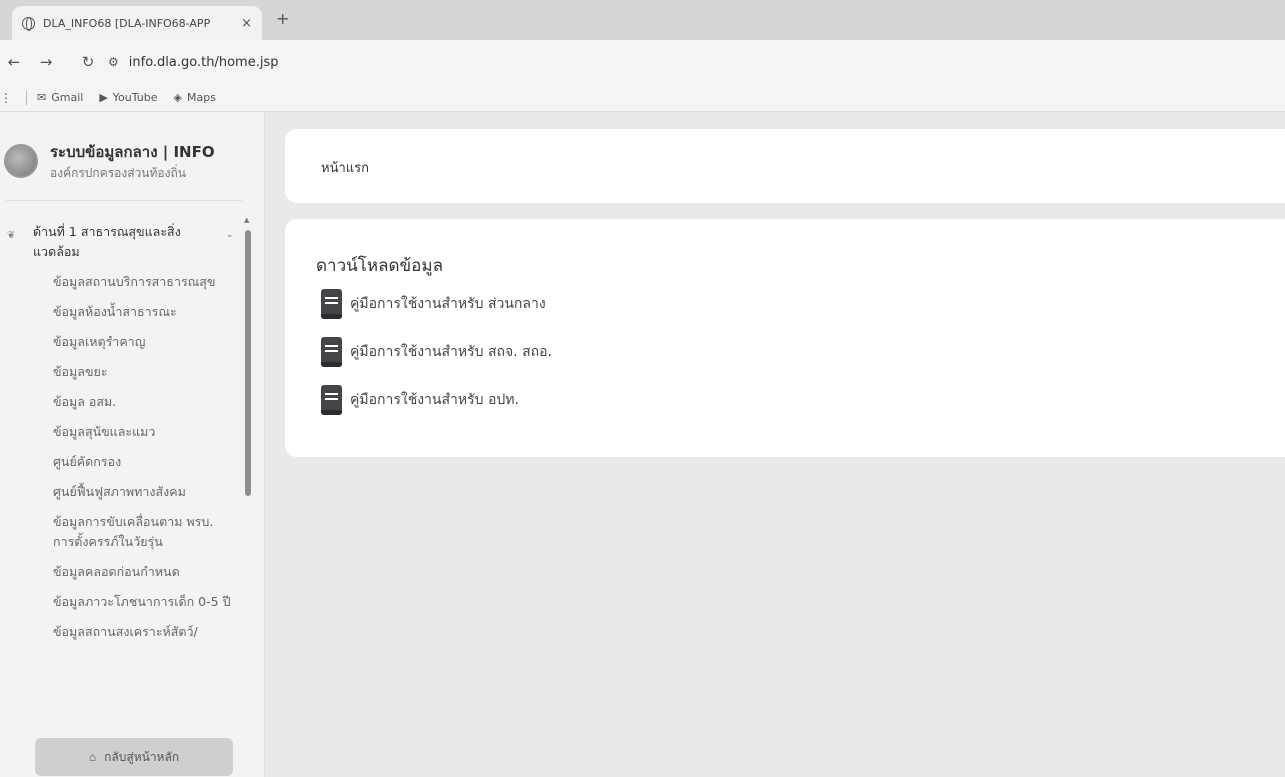 This screenshot has height=777, width=1285. Describe the element at coordinates (195, 97) in the screenshot. I see `bookmark-maps: ◈ Maps` at that location.